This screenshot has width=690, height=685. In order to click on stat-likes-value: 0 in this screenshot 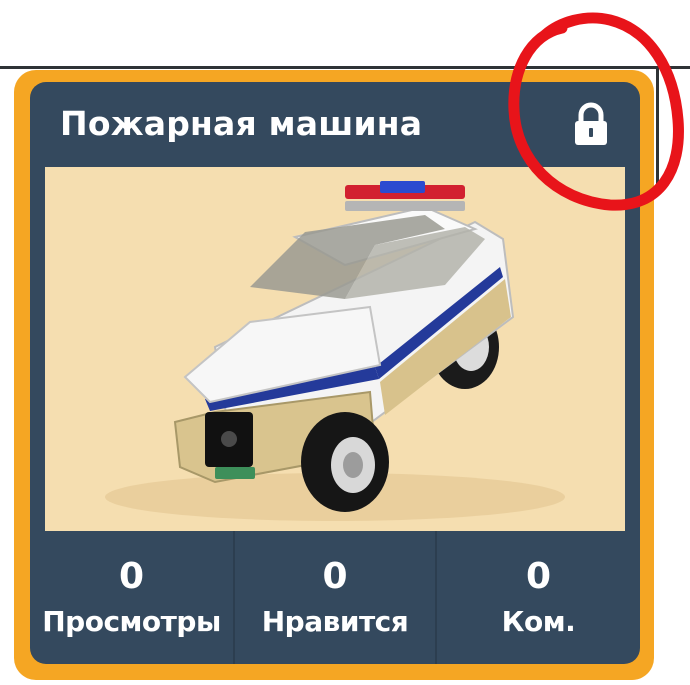, I will do `click(335, 576)`.